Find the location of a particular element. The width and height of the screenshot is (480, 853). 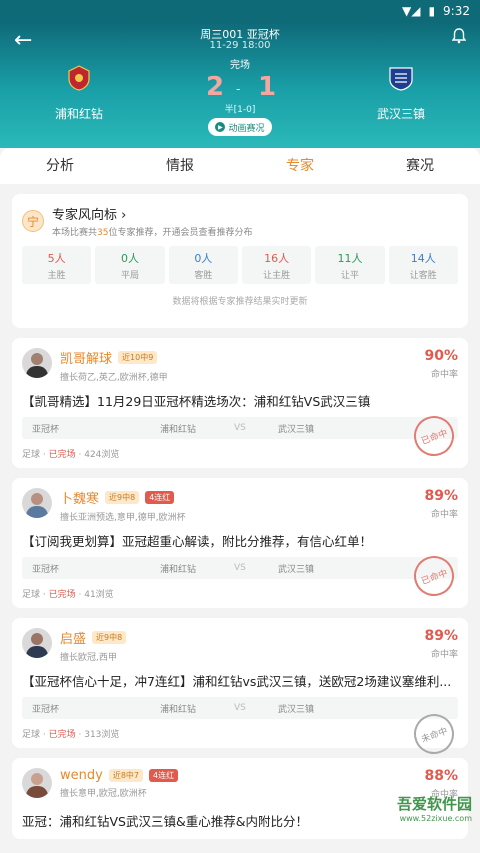

animation-button: ▶ 动画赛况 is located at coordinates (240, 127).